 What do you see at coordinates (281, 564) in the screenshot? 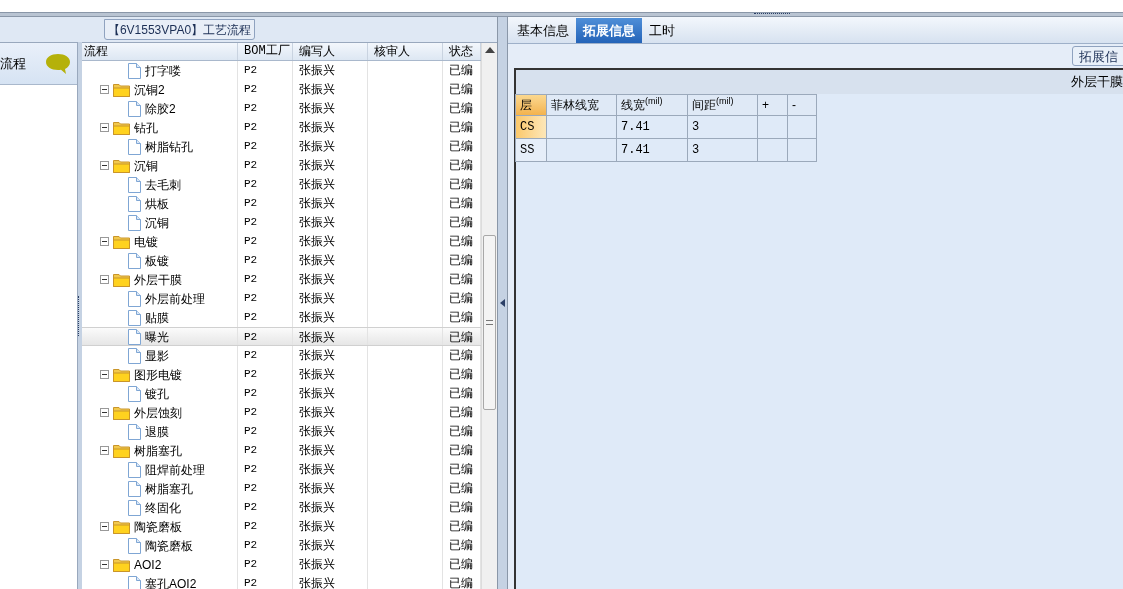
I see `tree-row: AOI2 P2 张振兴 已编` at bounding box center [281, 564].